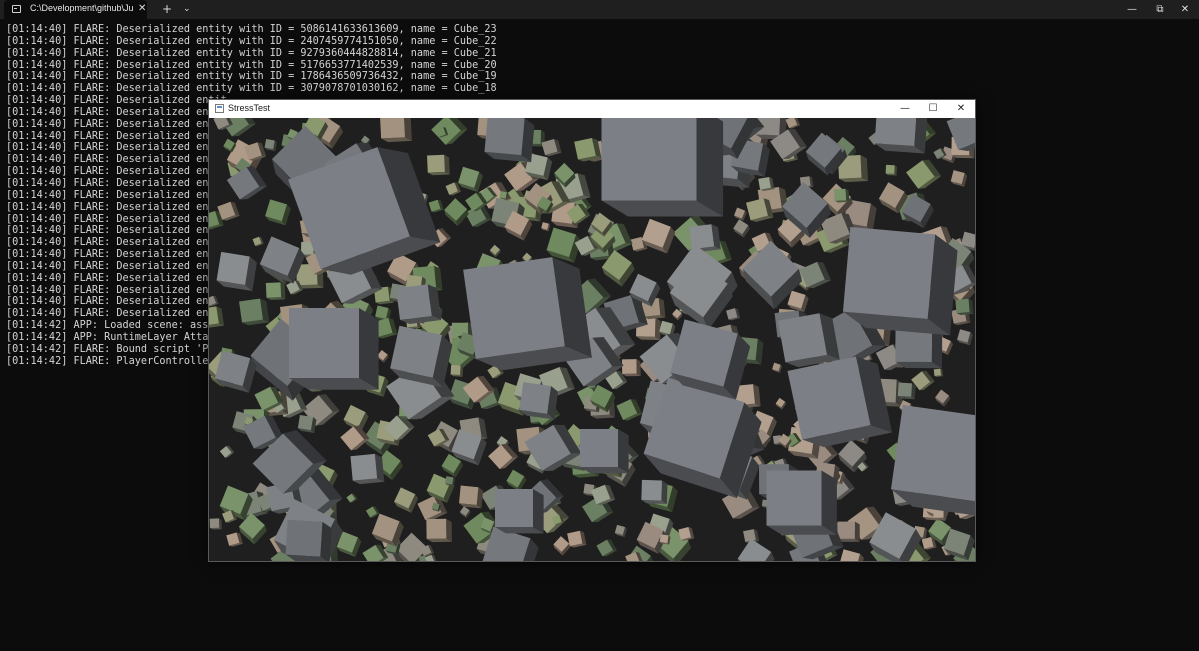 The image size is (1199, 651). I want to click on tab-bar: C:\Development\github\Jump ✕ + ⌄ — ⧉ ✕, so click(599, 9).